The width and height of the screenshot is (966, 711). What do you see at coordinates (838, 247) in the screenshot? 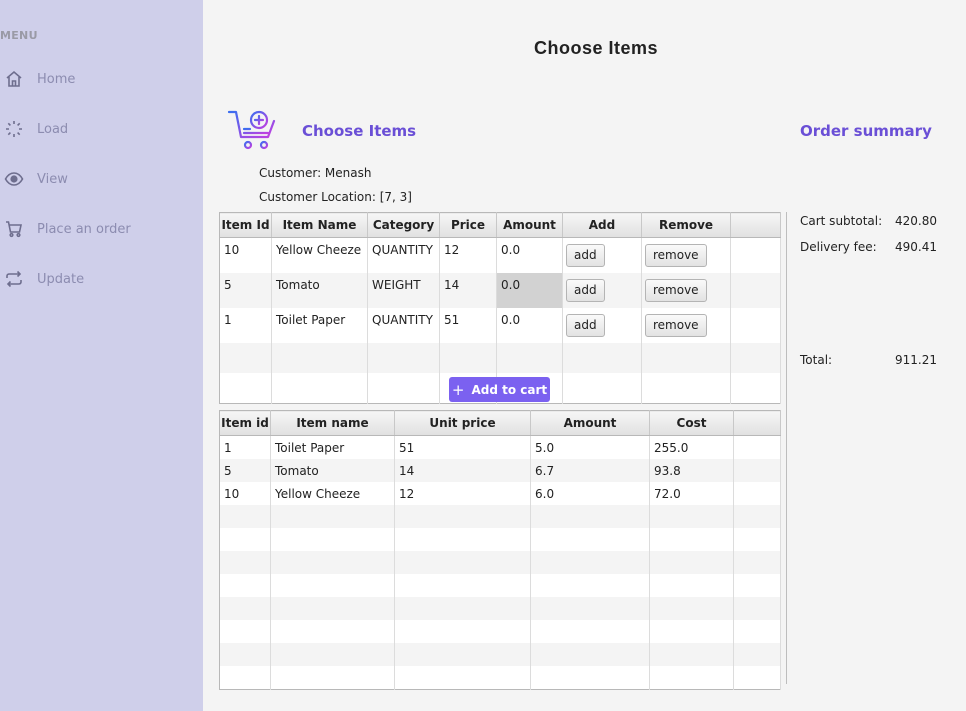
I see `delivery-fee-label: Delivery fee:` at bounding box center [838, 247].